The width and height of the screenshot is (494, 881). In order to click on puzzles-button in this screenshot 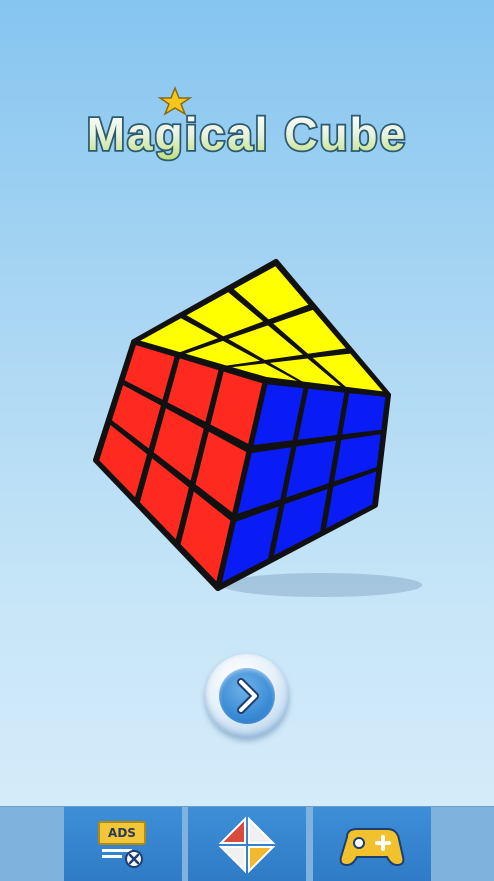, I will do `click(247, 844)`.